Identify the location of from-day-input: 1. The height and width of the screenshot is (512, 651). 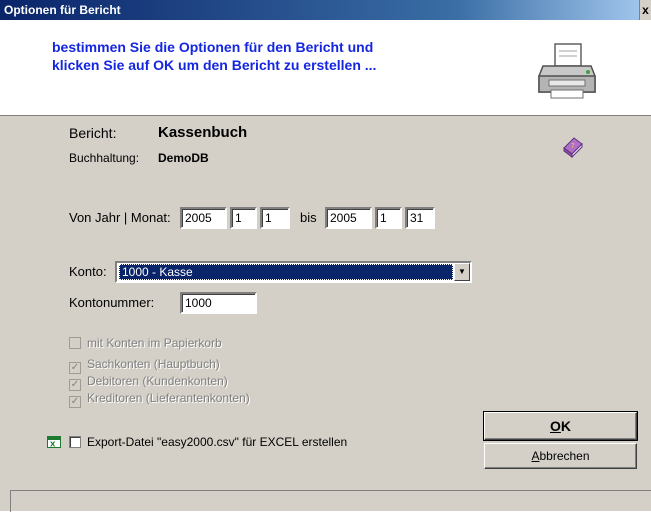
(275, 218).